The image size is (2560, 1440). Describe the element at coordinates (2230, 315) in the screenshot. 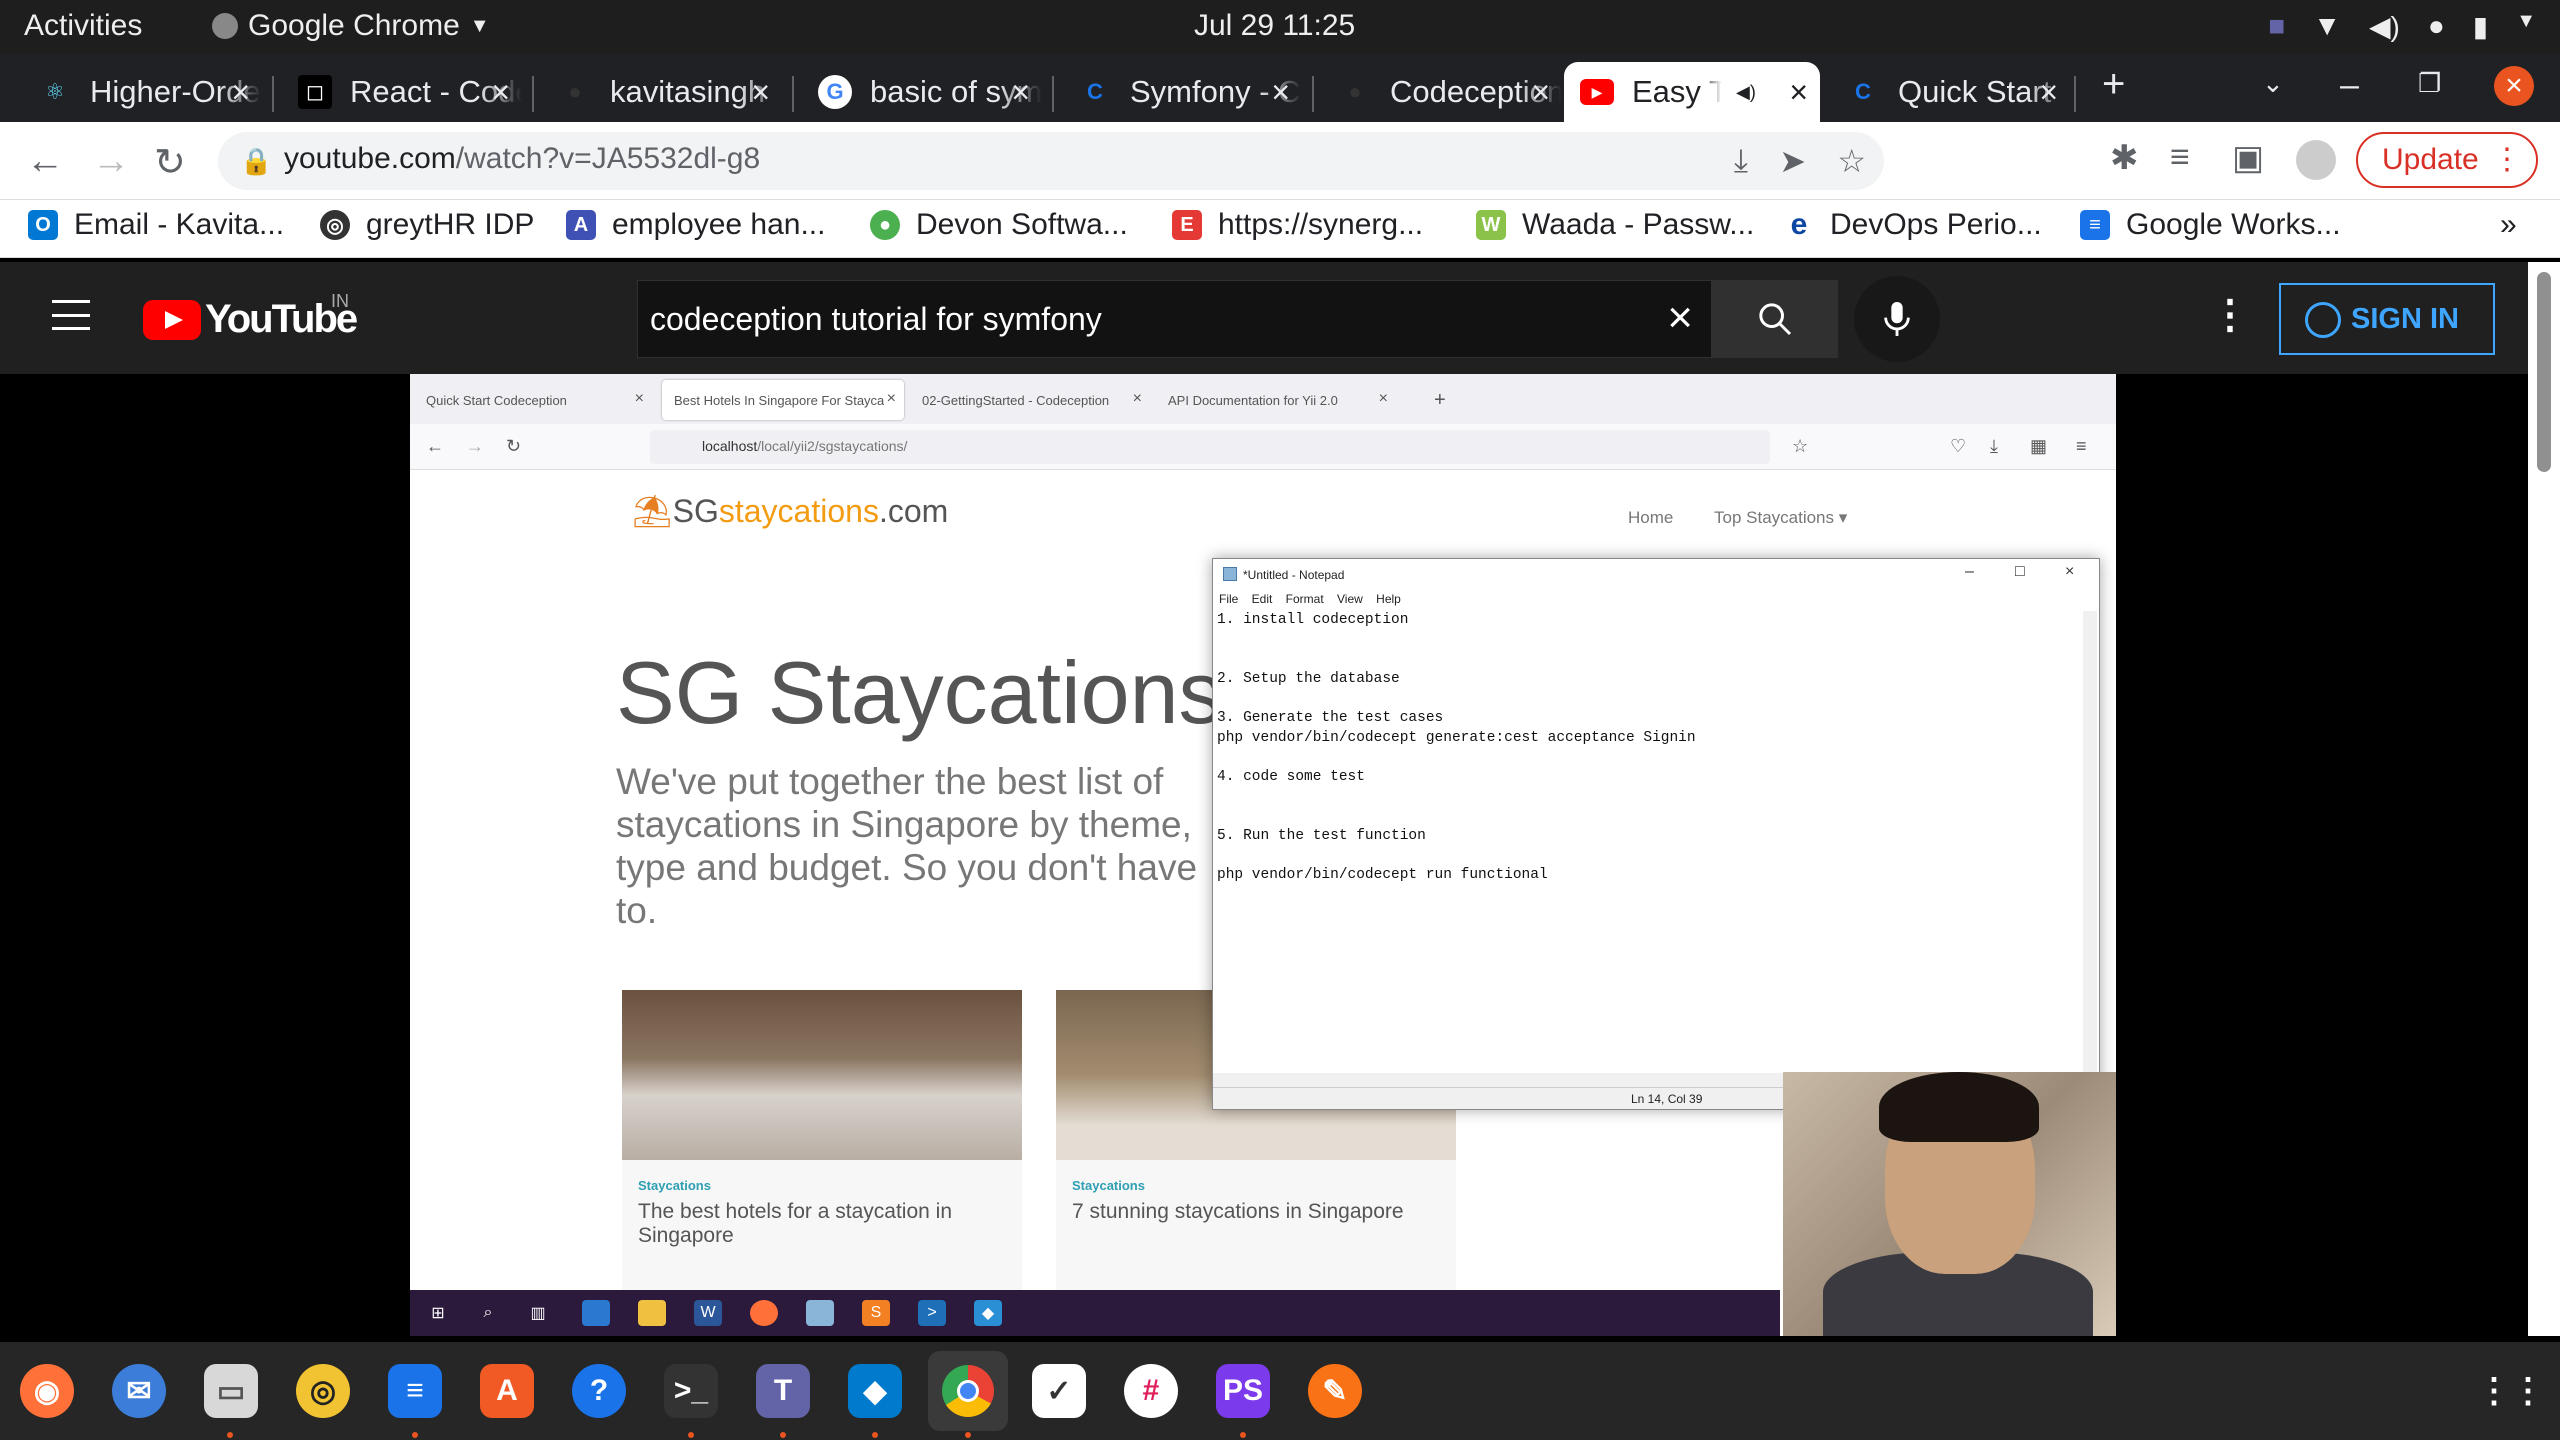

I see `settings-menu-icon: ⋮` at that location.